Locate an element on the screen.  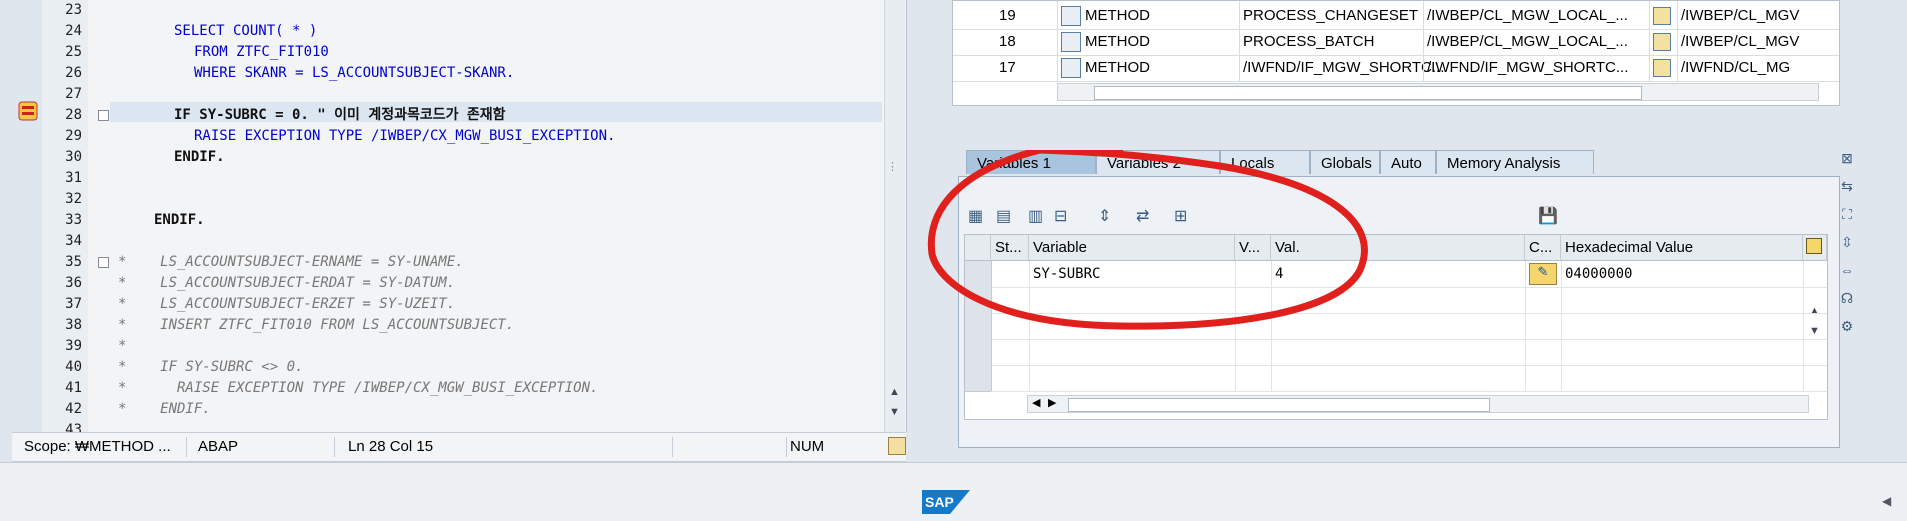
line-number: 26 is located at coordinates (73, 73).